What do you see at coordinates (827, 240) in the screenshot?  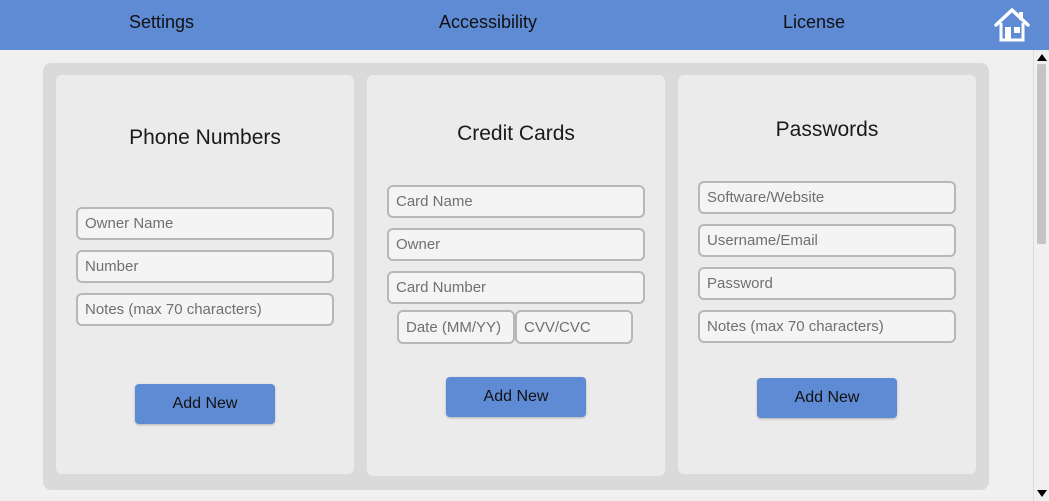 I see `password-username-input` at bounding box center [827, 240].